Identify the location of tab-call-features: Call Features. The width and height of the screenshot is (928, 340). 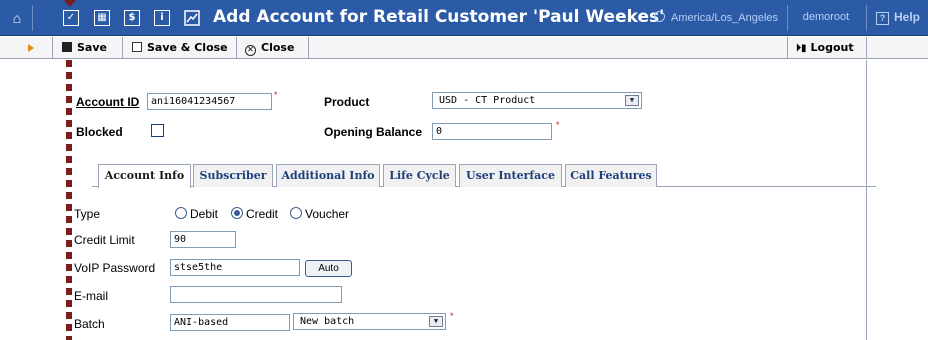
(611, 175).